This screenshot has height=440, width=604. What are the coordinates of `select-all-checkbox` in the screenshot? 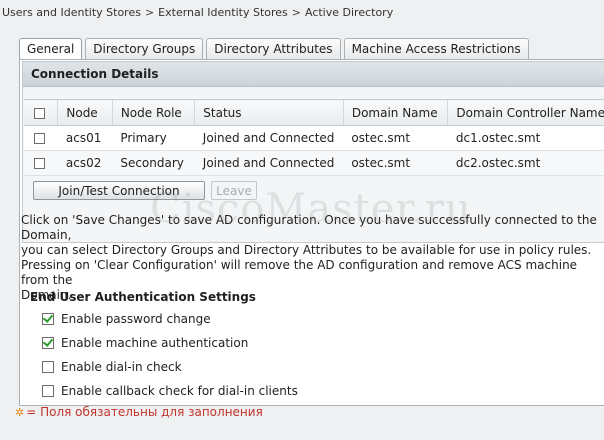 It's located at (39, 113).